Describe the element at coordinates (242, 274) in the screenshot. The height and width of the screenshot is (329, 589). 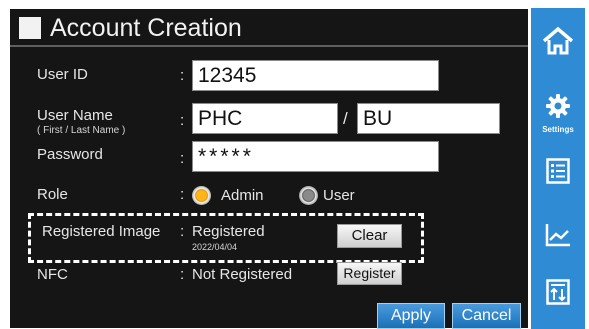
I see `nfc-status: Not Registered` at that location.